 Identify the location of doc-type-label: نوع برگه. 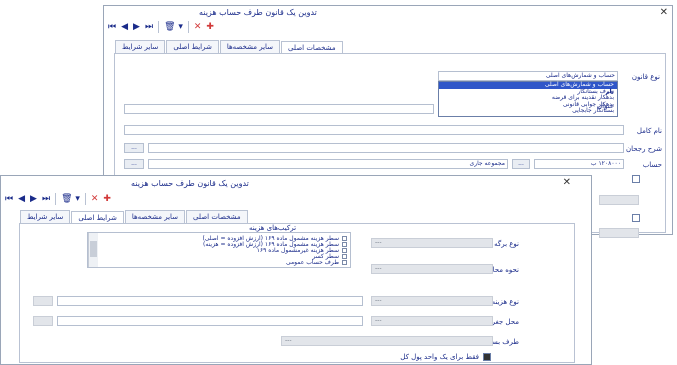
(506, 244).